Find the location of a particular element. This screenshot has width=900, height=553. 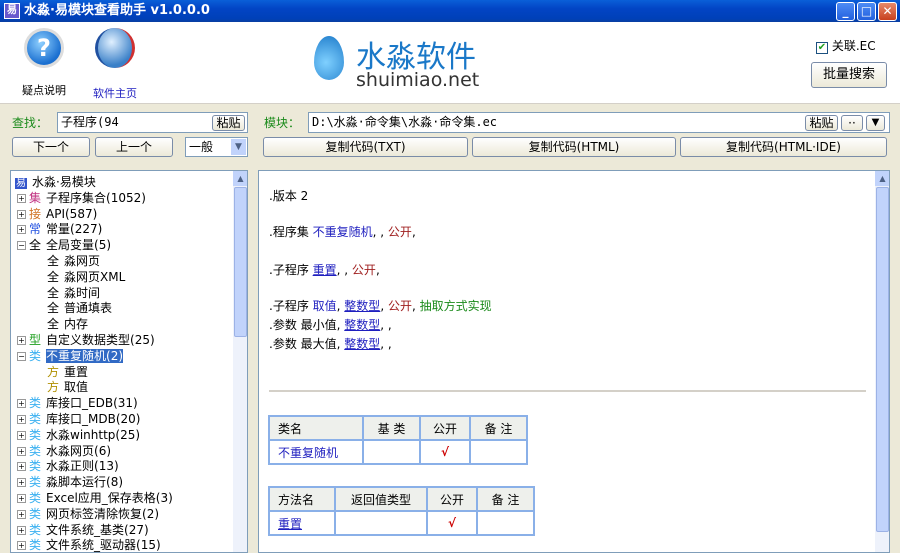

tree-item: + 类水淼网页(6) is located at coordinates (64, 451).